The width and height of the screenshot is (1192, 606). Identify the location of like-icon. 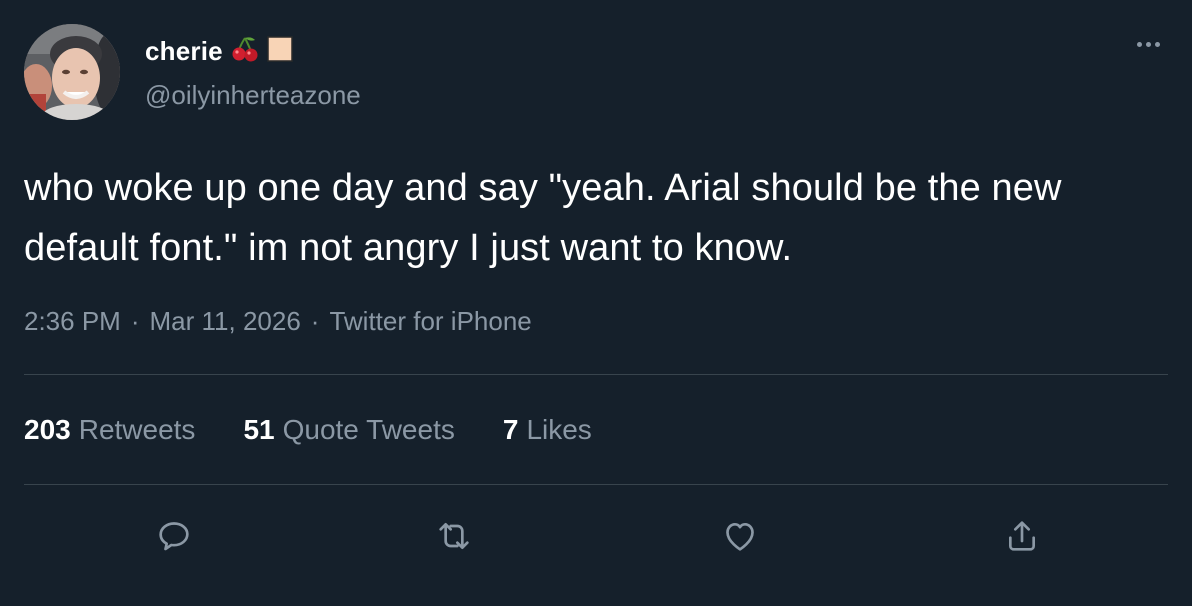
(740, 537).